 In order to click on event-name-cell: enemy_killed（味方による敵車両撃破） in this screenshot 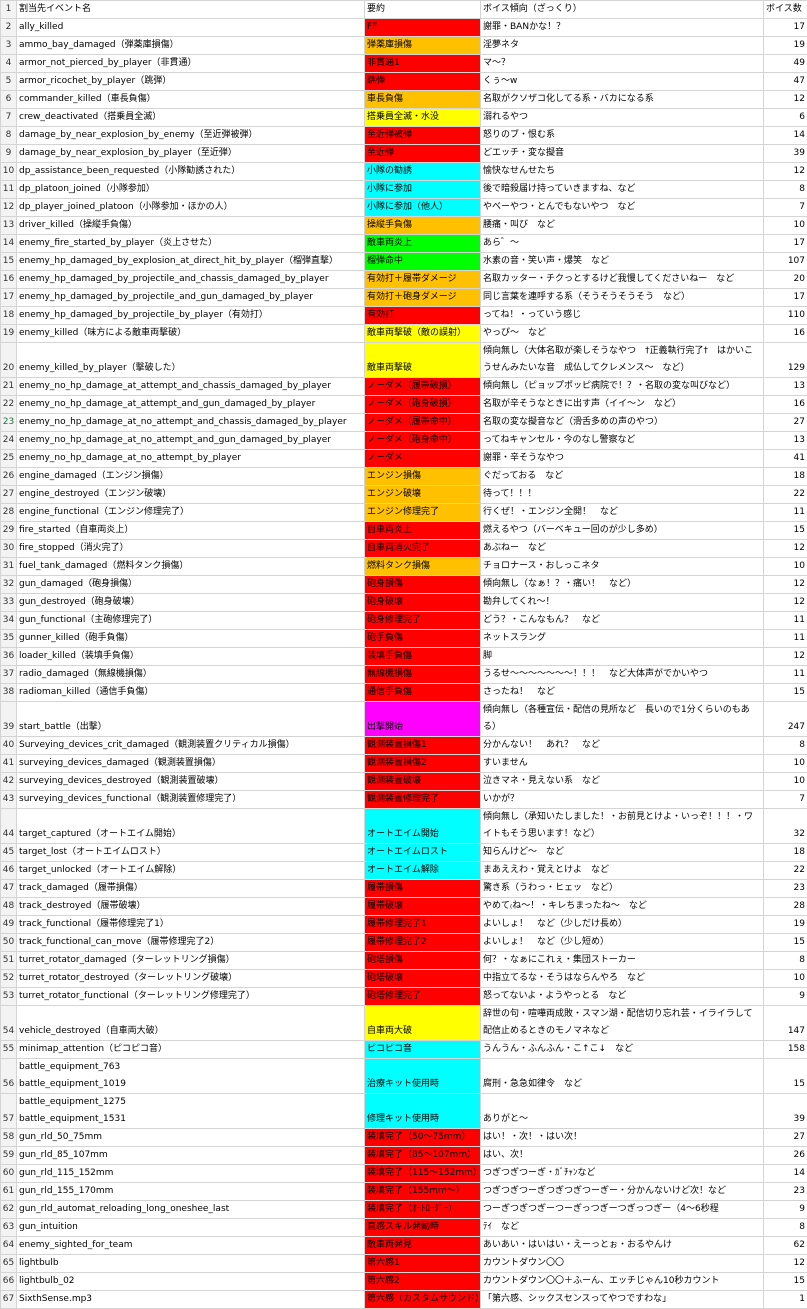, I will do `click(191, 334)`.